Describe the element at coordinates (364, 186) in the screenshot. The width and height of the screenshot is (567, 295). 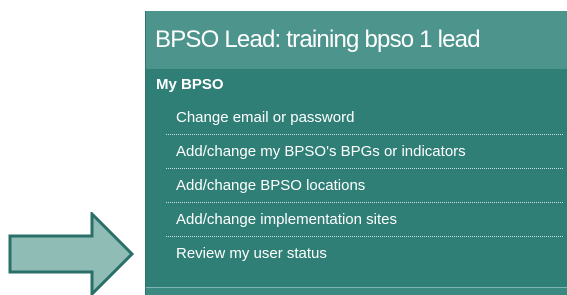
I see `menu-item-change-bpso-locations: Add/change BPSO locations` at that location.